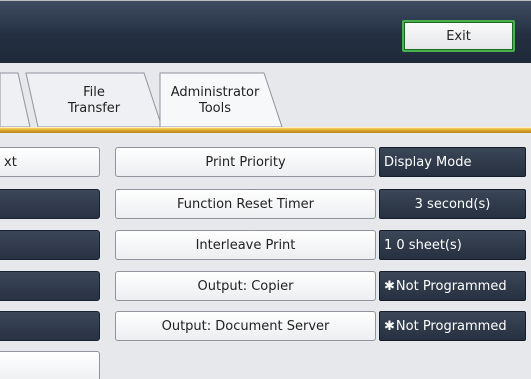 Image resolution: width=531 pixels, height=379 pixels. I want to click on tab-administrator-tools-line2: Tools, so click(215, 108).